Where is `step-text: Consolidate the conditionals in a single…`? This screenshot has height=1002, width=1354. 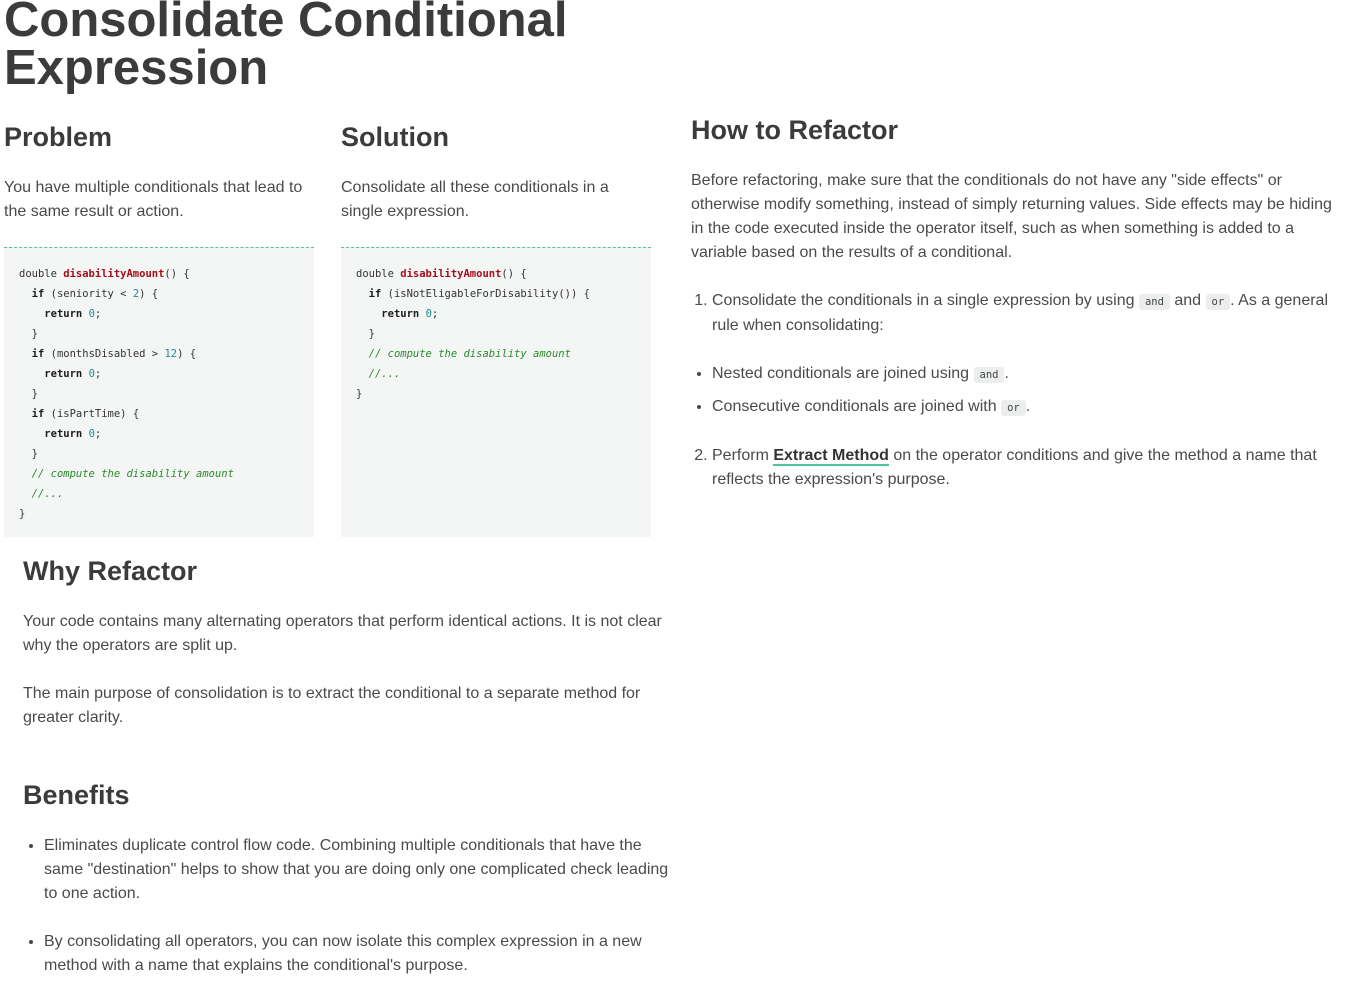
step-text: Consolidate the conditionals in a single… is located at coordinates (925, 300).